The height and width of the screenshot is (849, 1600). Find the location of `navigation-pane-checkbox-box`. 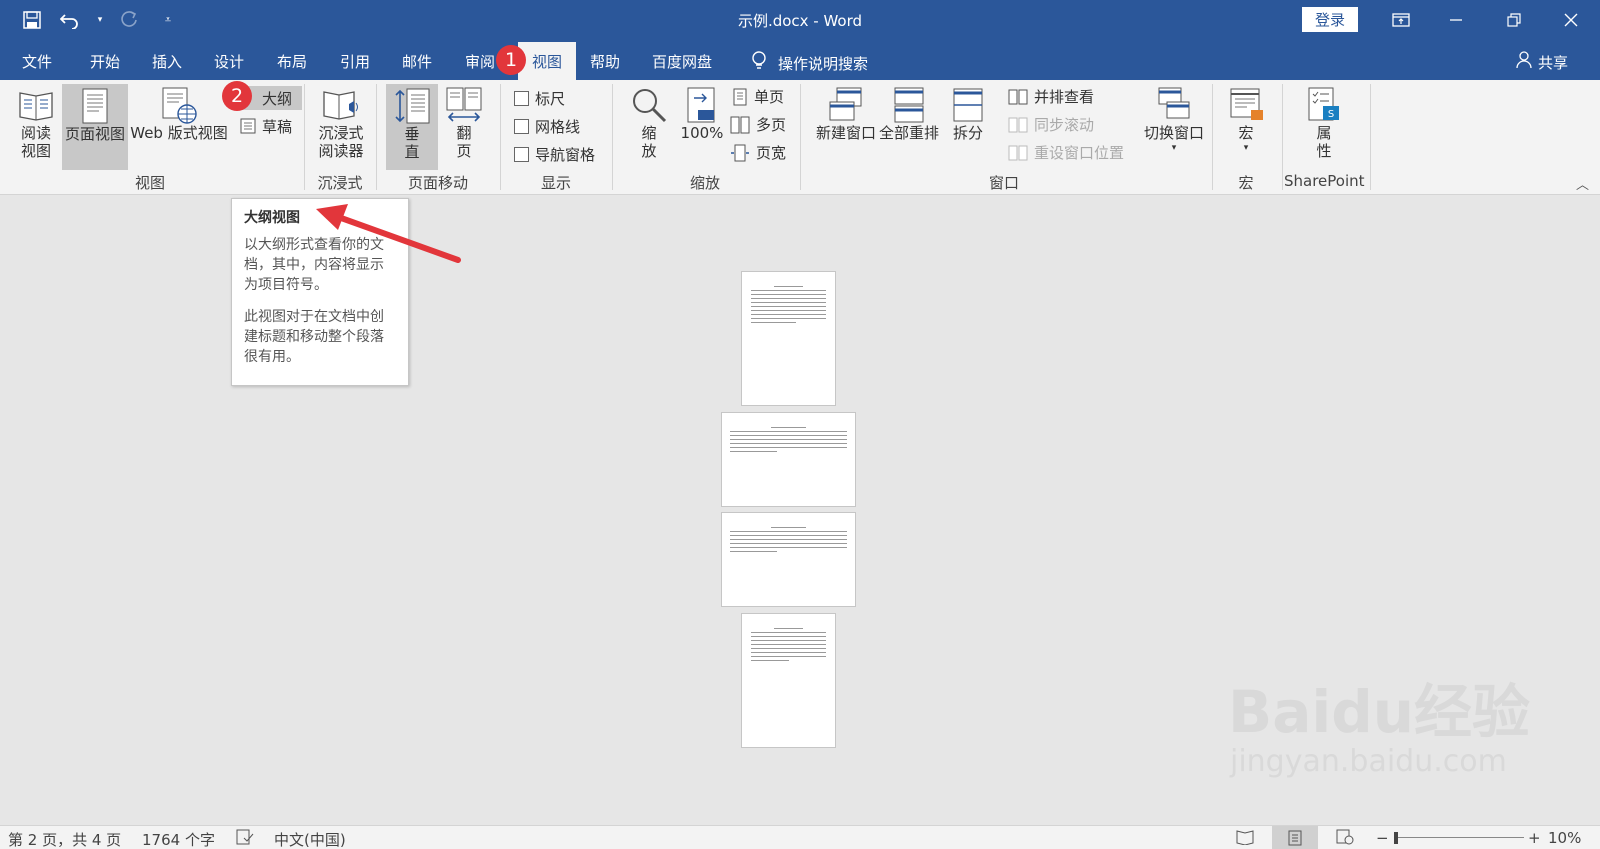

navigation-pane-checkbox-box is located at coordinates (521, 154).